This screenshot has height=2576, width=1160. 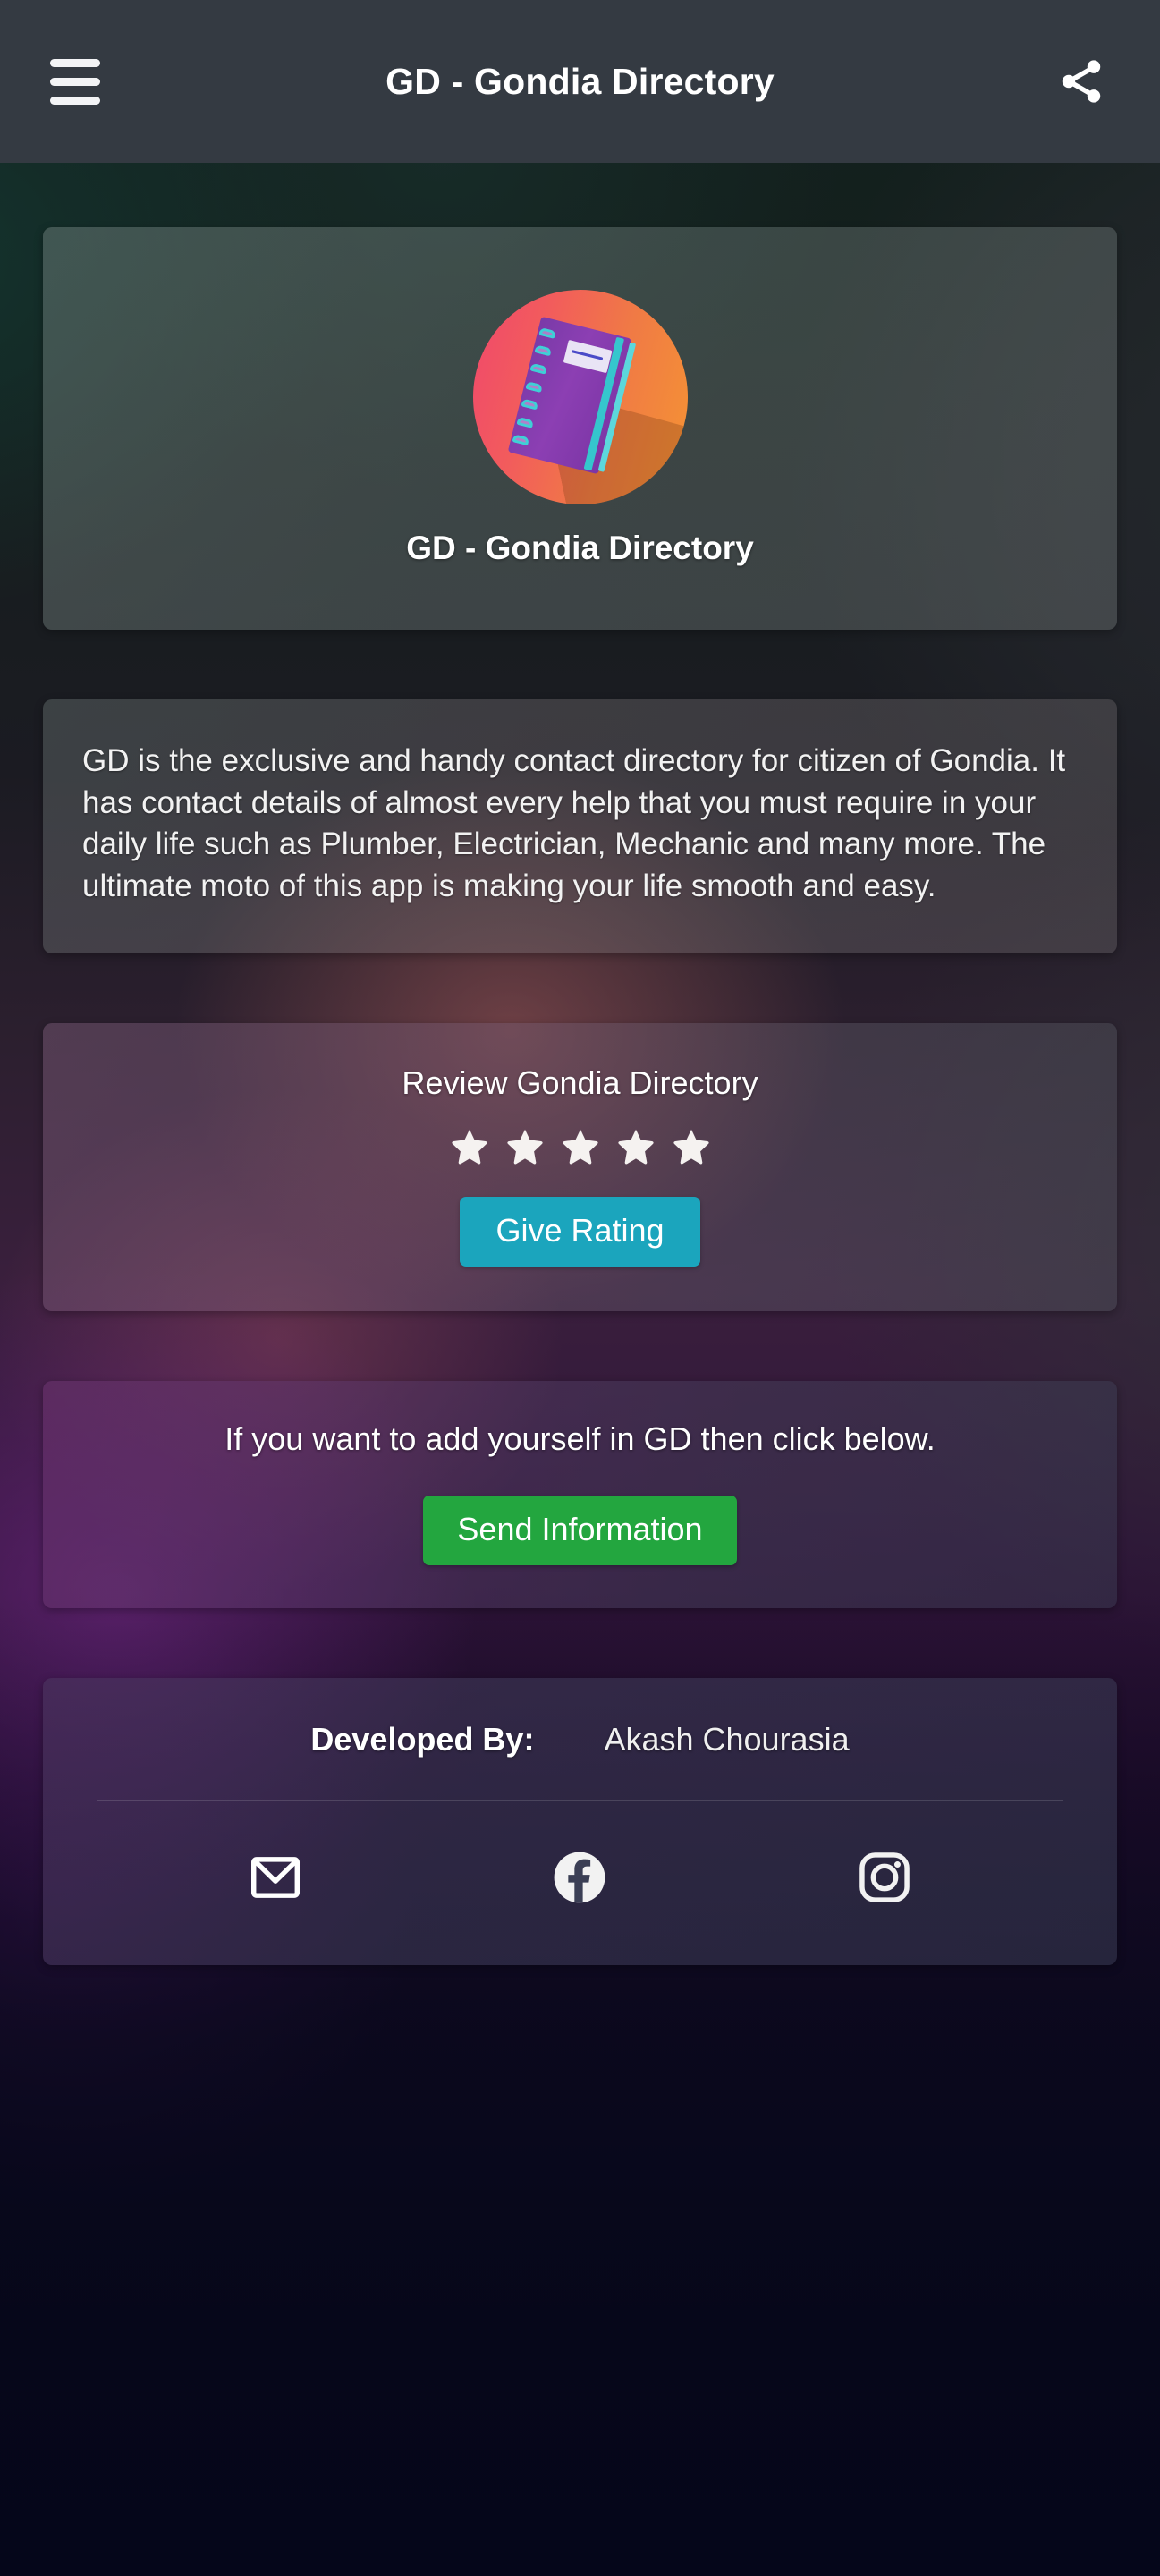 I want to click on facebook-icon, so click(x=580, y=1877).